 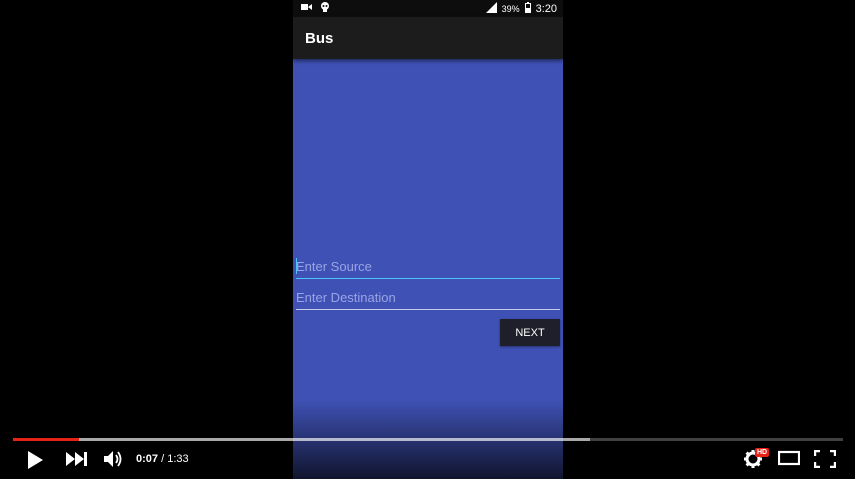 I want to click on destination-input, so click(x=428, y=297).